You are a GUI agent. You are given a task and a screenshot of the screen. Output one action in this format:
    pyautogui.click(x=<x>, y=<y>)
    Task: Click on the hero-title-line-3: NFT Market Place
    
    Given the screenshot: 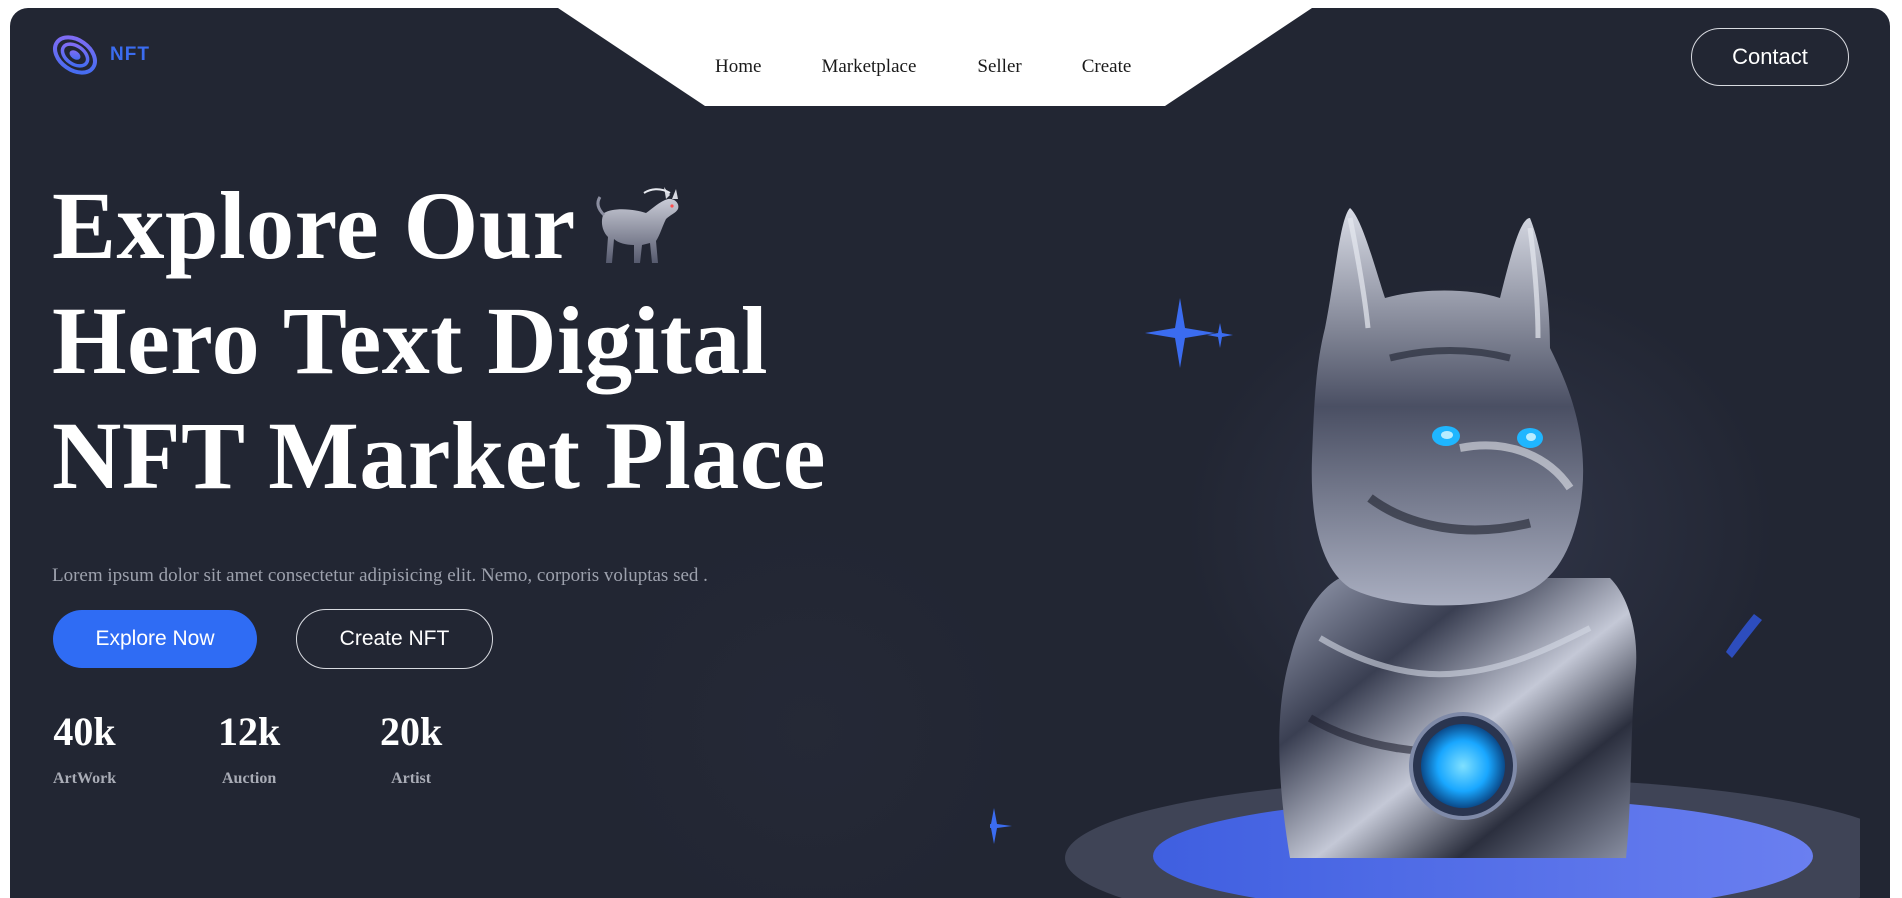 What is the action you would take?
    pyautogui.click(x=439, y=455)
    